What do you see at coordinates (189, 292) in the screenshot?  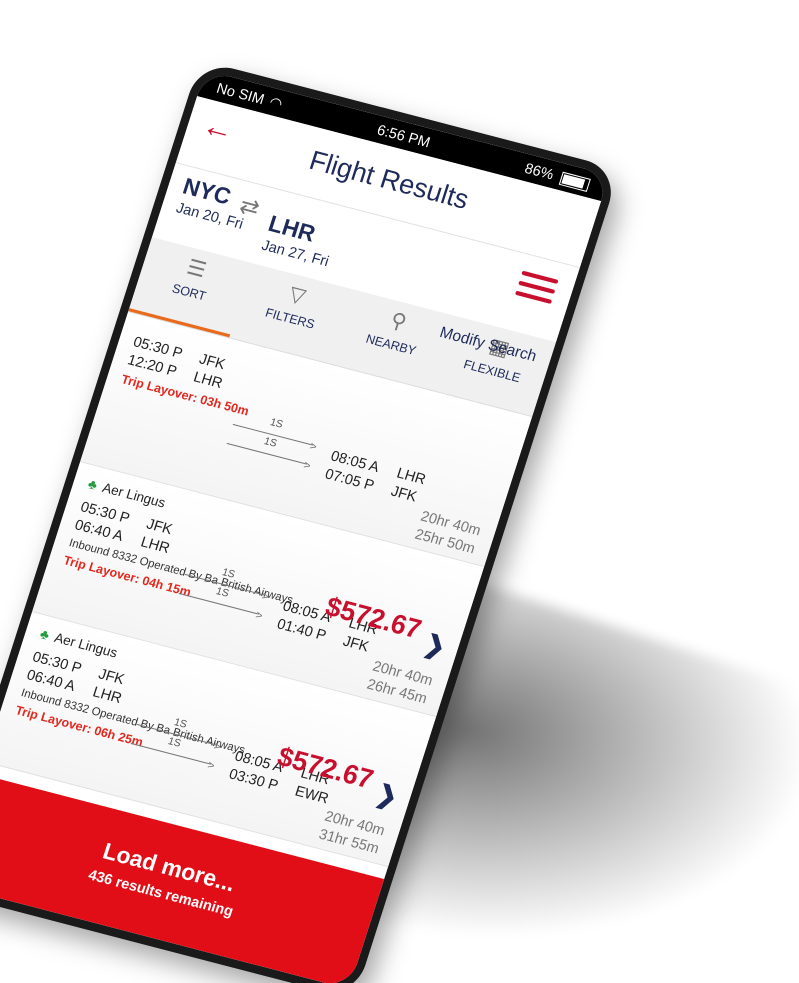 I see `sort-label: SORT` at bounding box center [189, 292].